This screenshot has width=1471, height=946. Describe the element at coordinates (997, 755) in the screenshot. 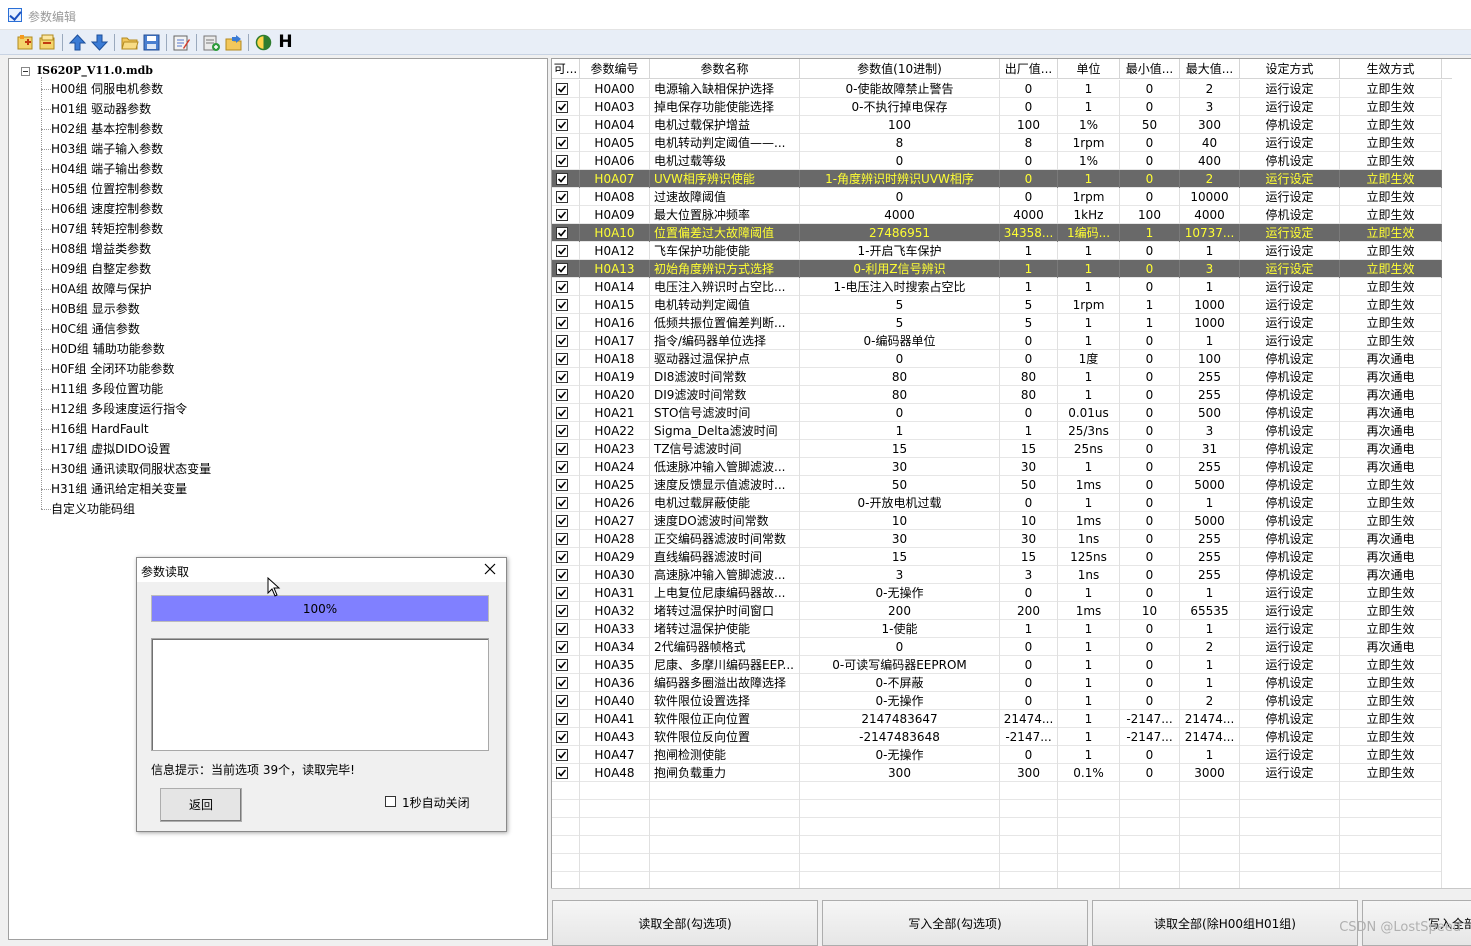

I see `table-row: H0A47 抱闸检测使能 0-无操作 0 1 0 1 运行设定 立即生效` at that location.